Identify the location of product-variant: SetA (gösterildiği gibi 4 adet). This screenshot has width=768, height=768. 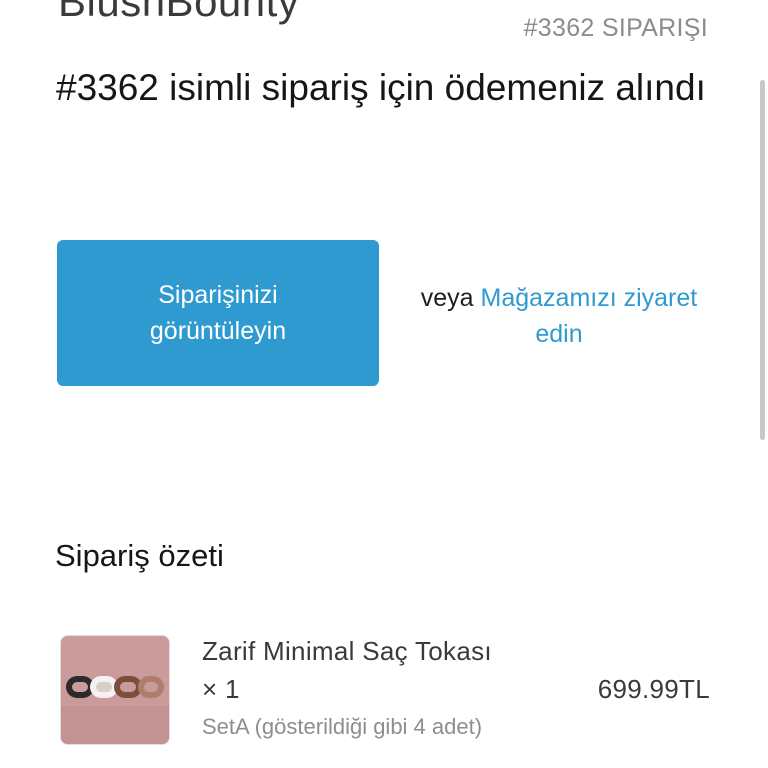
(342, 726).